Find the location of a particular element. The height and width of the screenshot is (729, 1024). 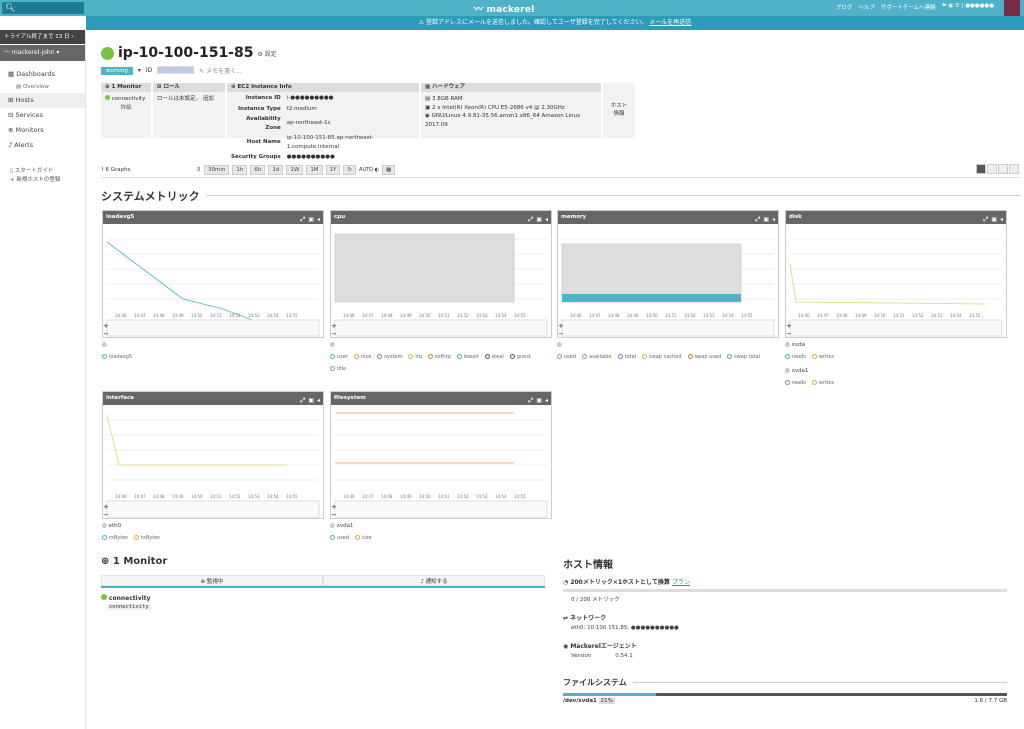

support-link: サポートチームへ連絡 is located at coordinates (908, 7).